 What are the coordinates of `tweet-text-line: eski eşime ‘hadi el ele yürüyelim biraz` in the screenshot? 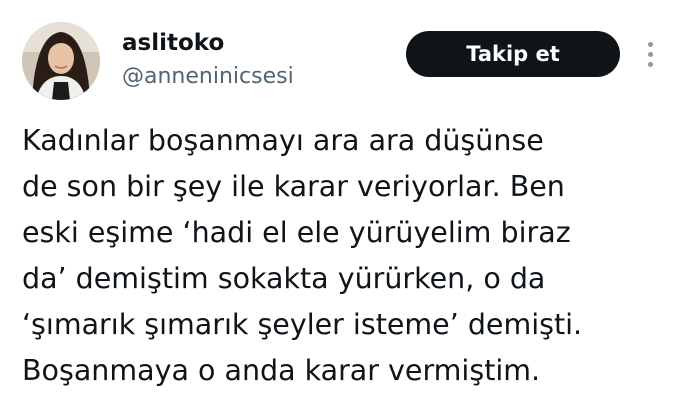 It's located at (296, 232).